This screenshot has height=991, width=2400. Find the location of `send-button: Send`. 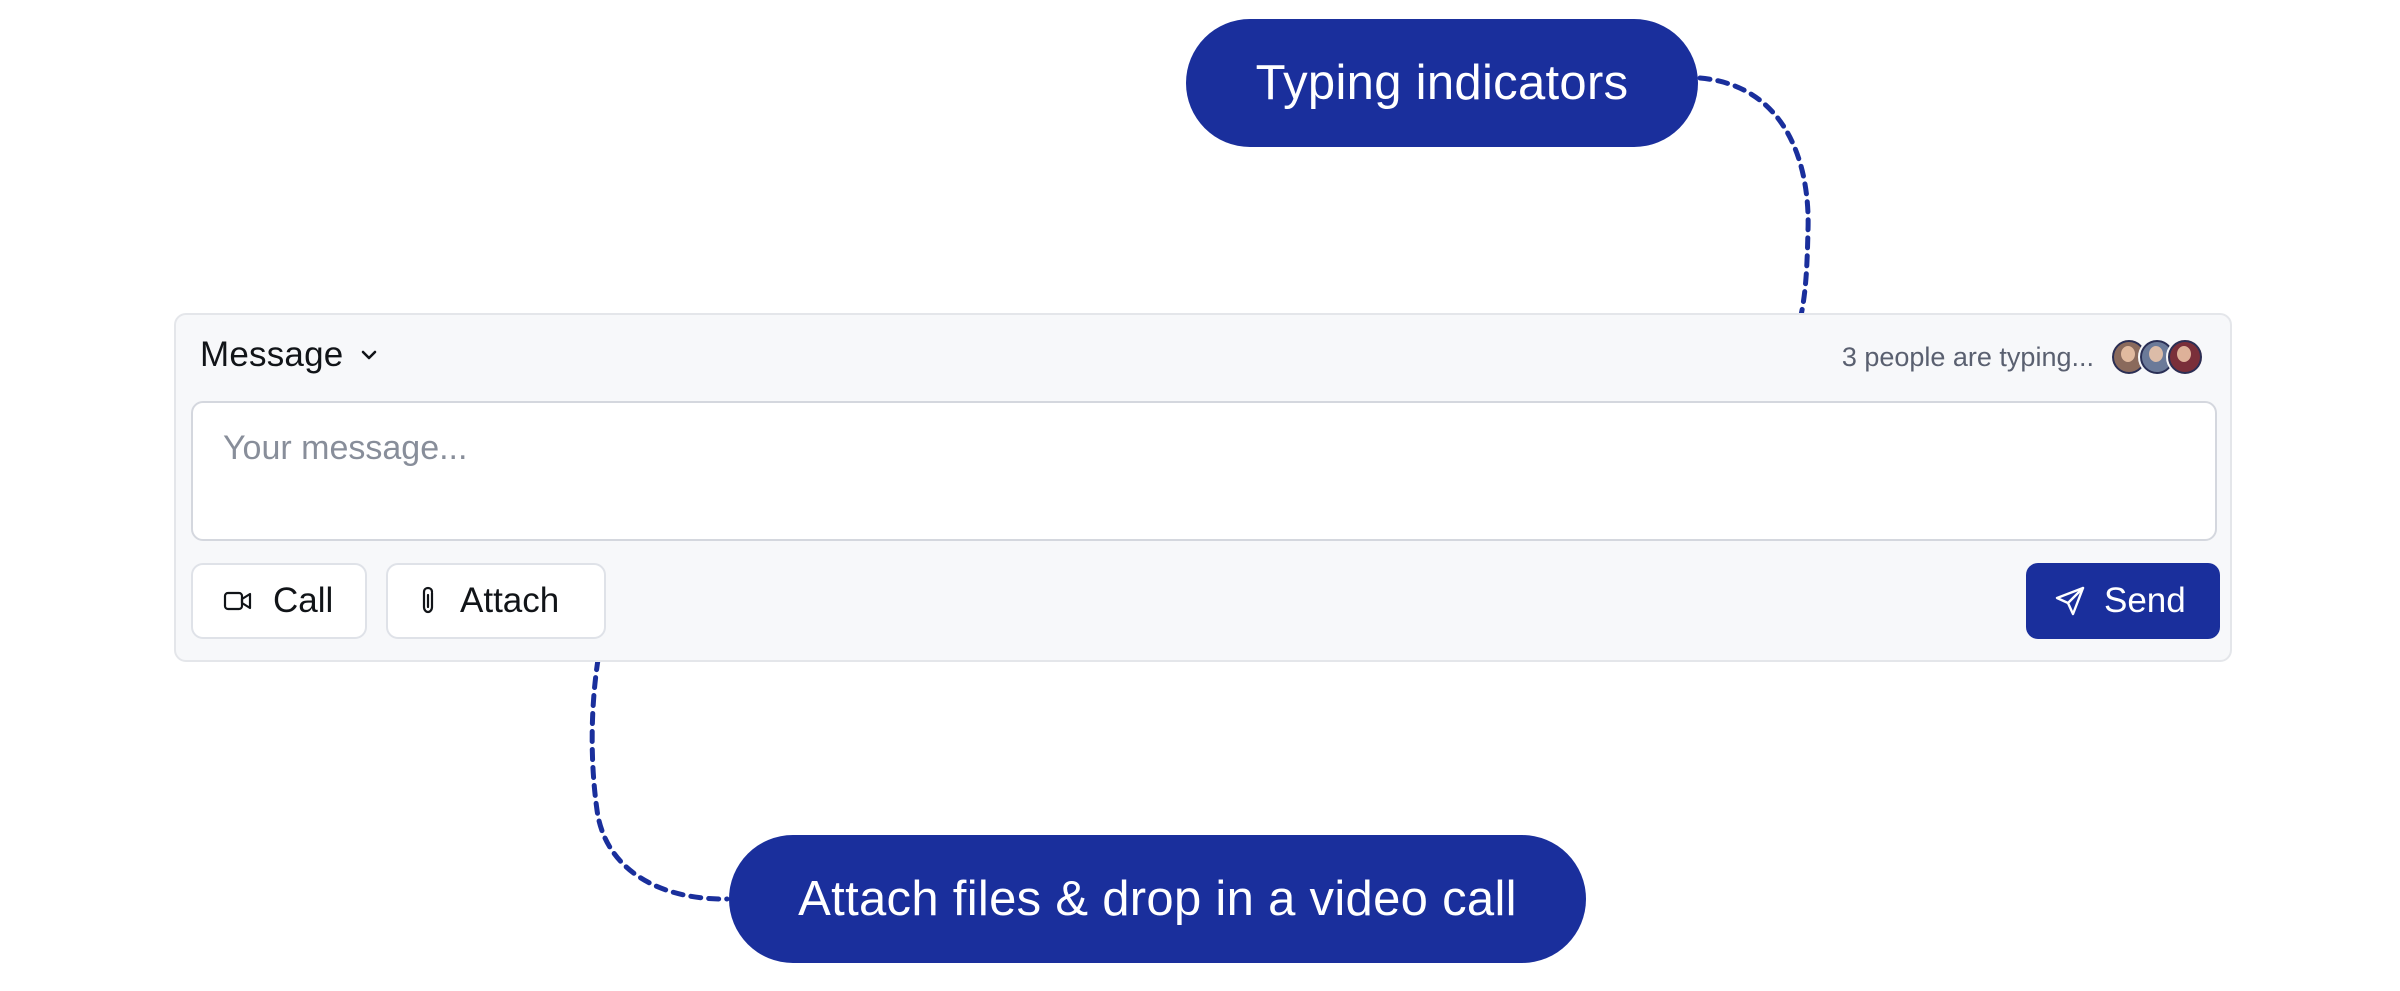

send-button: Send is located at coordinates (2123, 601).